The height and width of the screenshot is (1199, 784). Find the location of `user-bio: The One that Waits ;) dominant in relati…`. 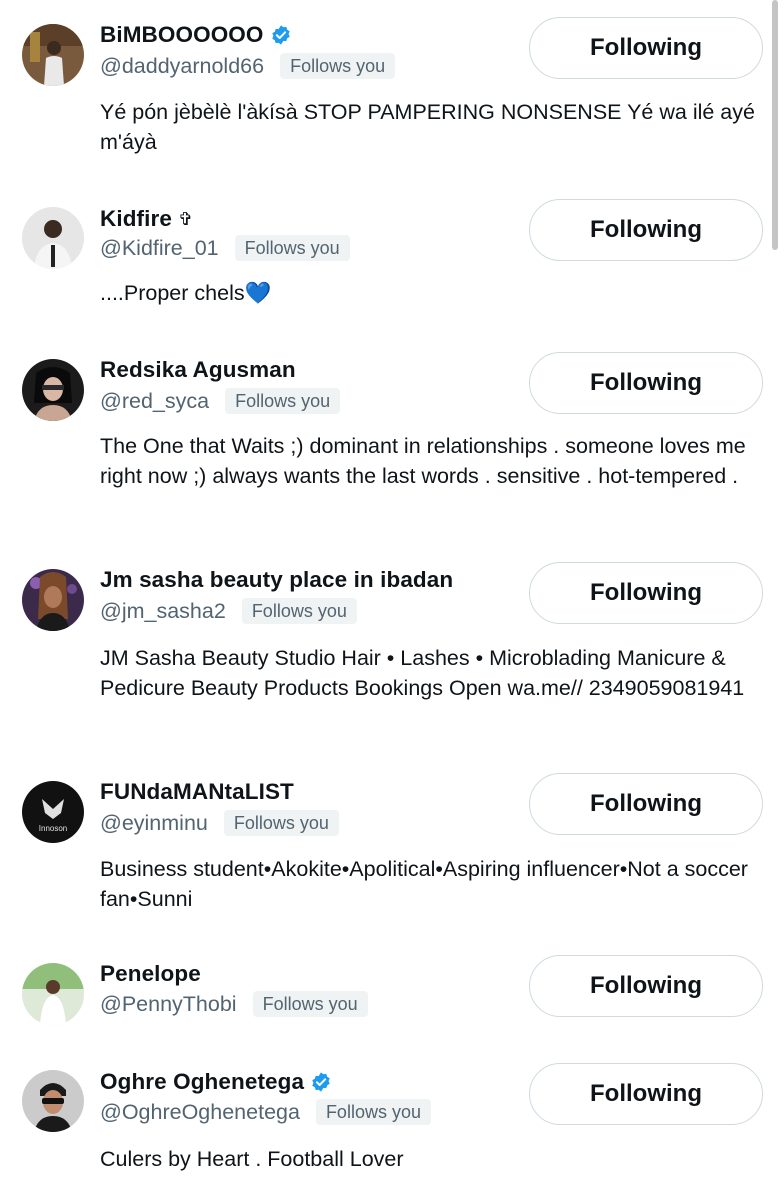

user-bio: The One that Waits ;) dominant in relati… is located at coordinates (423, 461).